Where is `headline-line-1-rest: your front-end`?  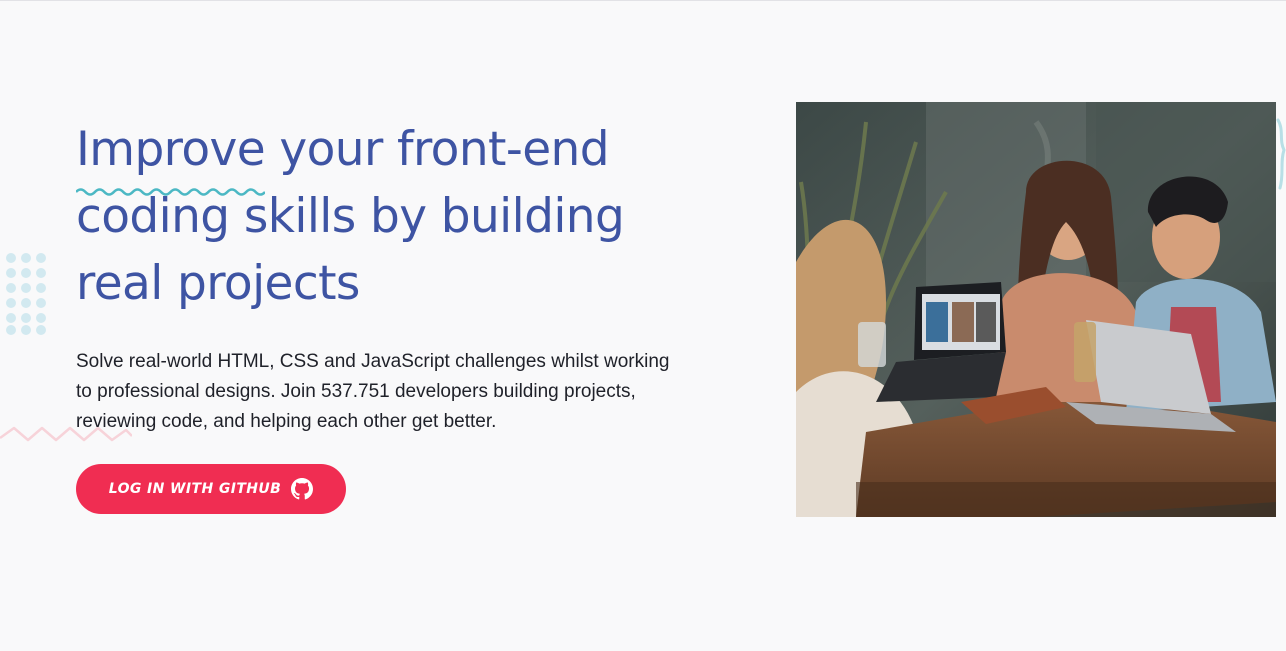 headline-line-1-rest: your front-end is located at coordinates (437, 149).